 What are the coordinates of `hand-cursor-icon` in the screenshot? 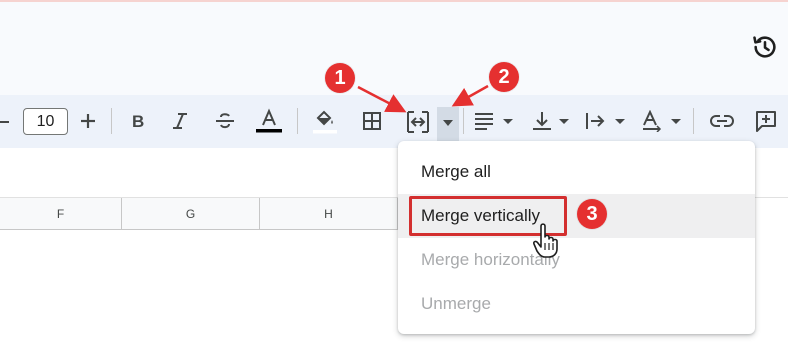 It's located at (548, 243).